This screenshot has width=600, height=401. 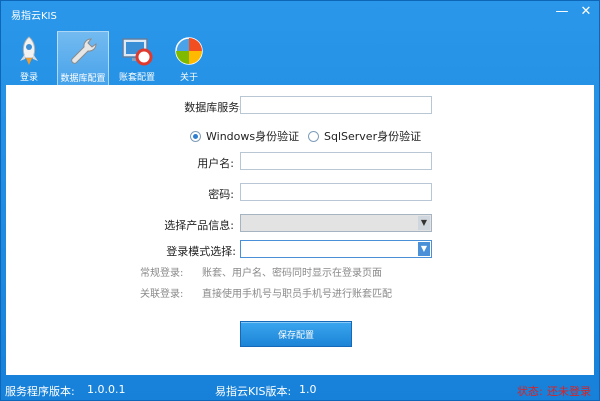 What do you see at coordinates (83, 79) in the screenshot?
I see `tab-database-config-label: 数据库配置` at bounding box center [83, 79].